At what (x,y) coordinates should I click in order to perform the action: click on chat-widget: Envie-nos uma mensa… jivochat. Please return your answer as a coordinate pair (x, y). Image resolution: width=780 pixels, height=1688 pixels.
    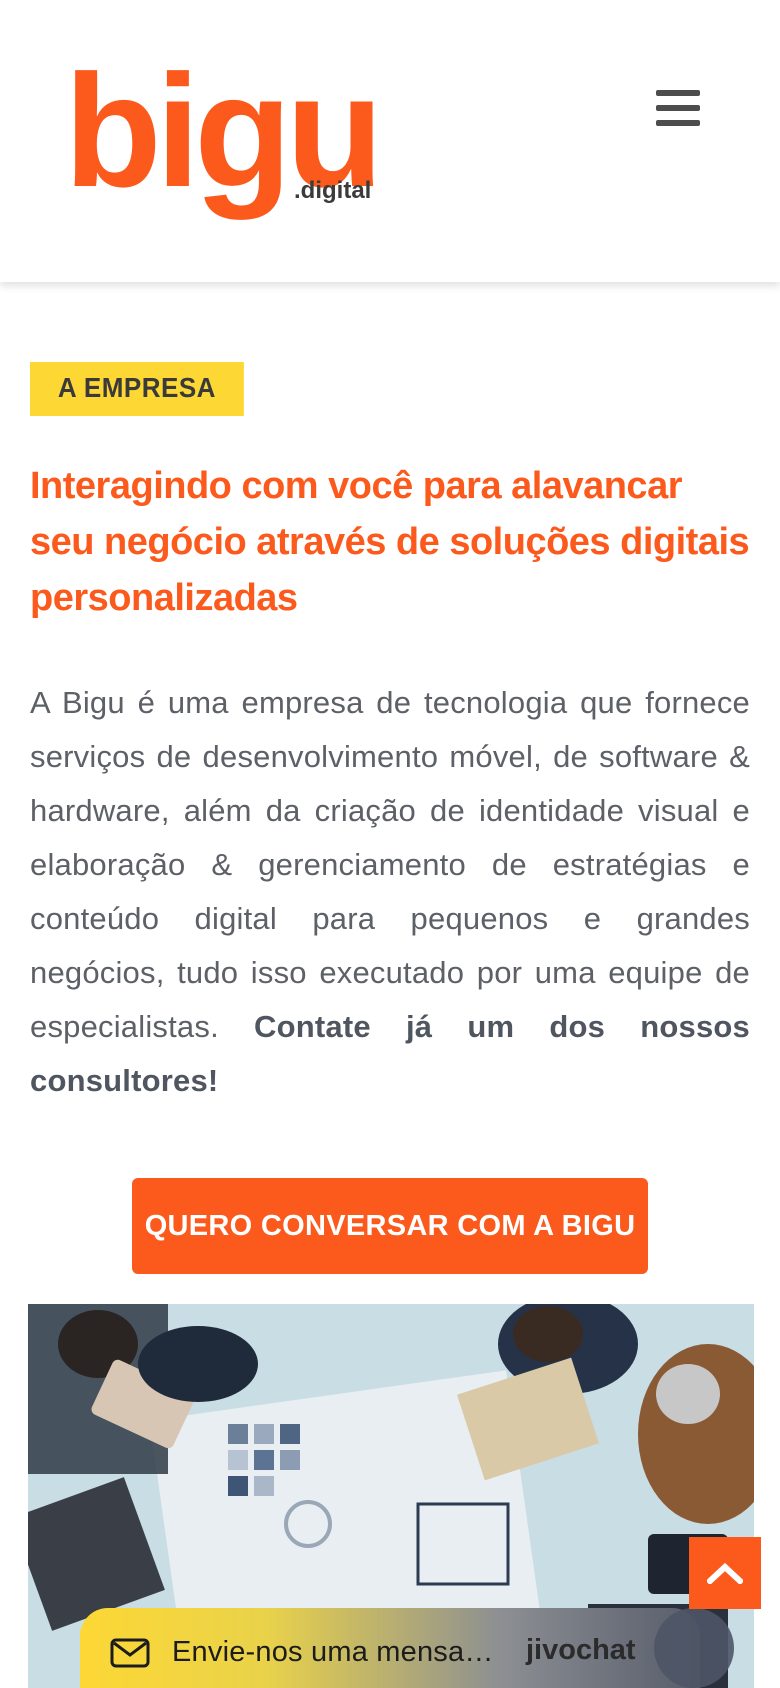
    Looking at the image, I should click on (407, 1648).